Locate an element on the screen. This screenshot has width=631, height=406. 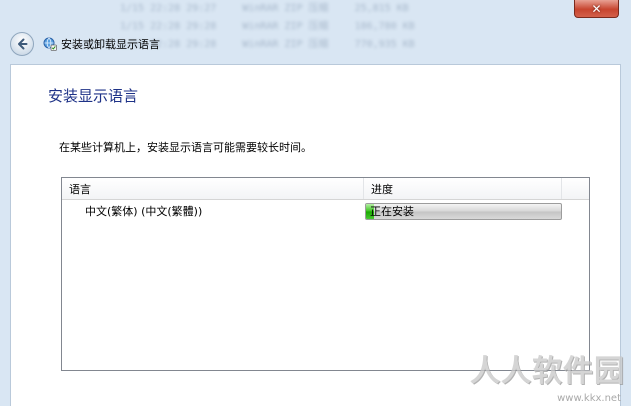
close-icon: ✕ is located at coordinates (596, 8).